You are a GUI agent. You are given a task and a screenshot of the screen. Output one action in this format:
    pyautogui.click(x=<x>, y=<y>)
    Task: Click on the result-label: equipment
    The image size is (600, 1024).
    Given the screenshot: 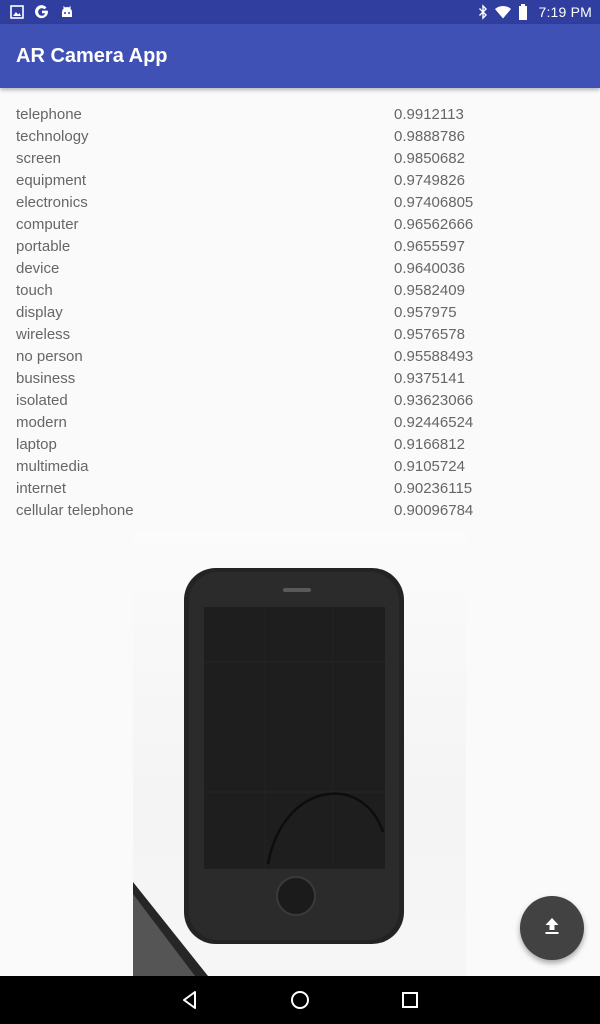 What is the action you would take?
    pyautogui.click(x=51, y=180)
    